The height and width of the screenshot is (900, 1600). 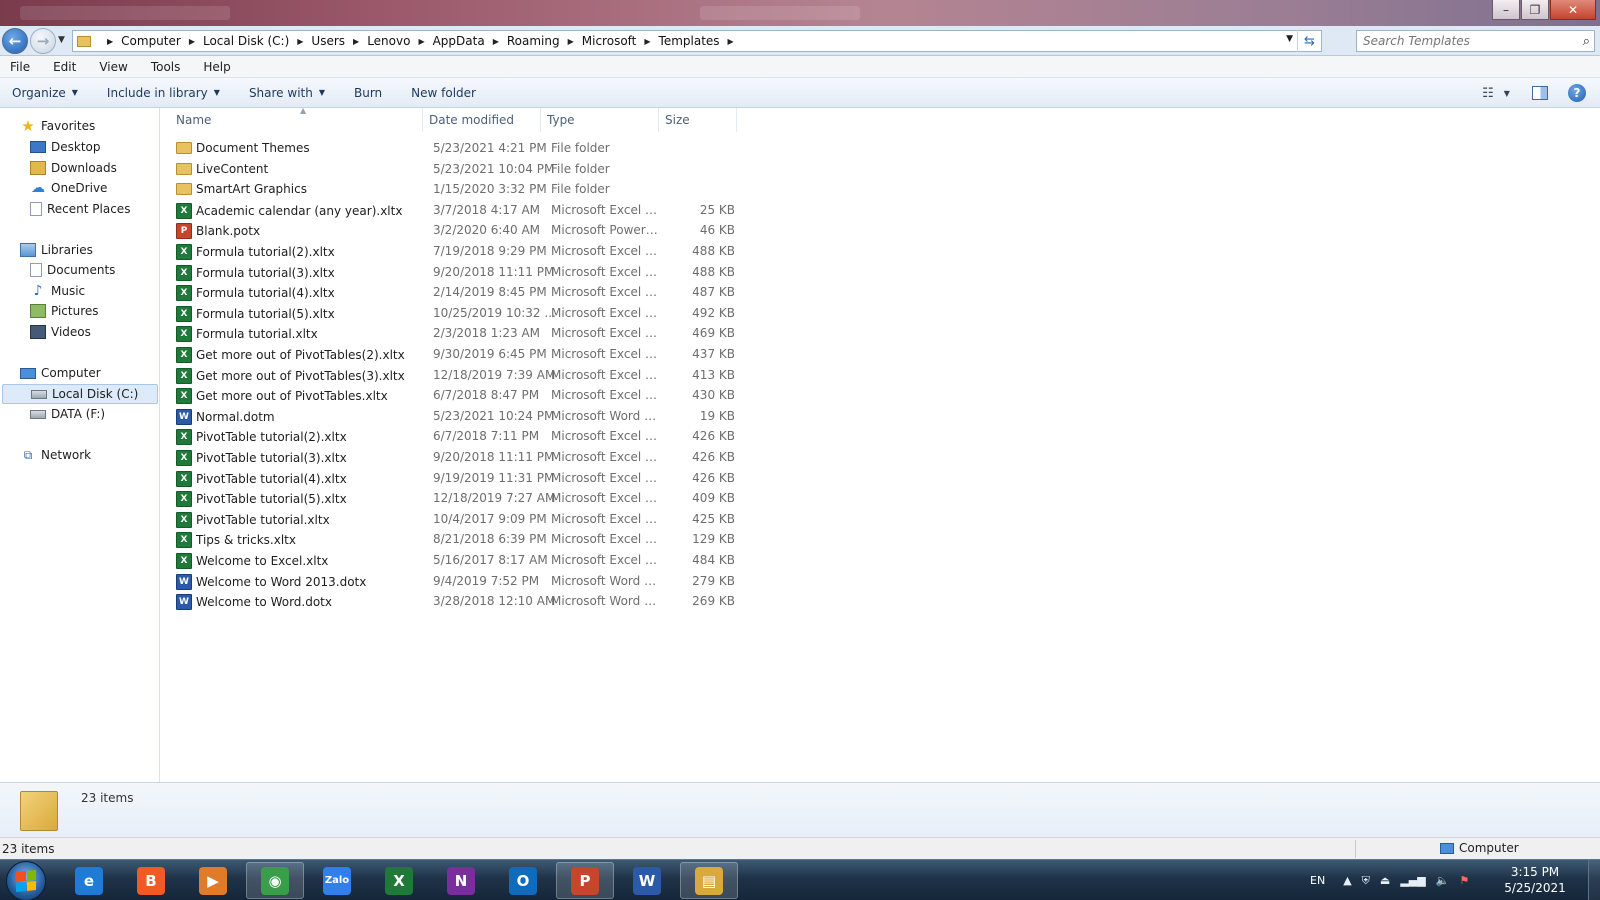 I want to click on network-signal-icon: ▂▄▆, so click(x=1412, y=880).